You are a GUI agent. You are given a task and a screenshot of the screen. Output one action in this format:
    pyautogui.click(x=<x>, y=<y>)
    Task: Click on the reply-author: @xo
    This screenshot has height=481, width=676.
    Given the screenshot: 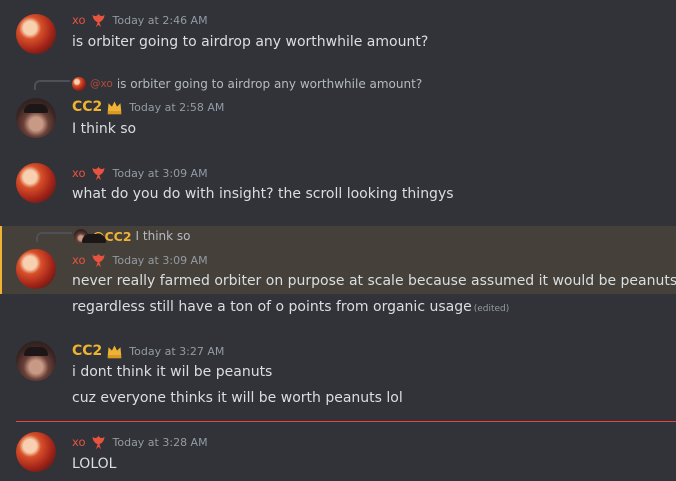 What is the action you would take?
    pyautogui.click(x=101, y=84)
    